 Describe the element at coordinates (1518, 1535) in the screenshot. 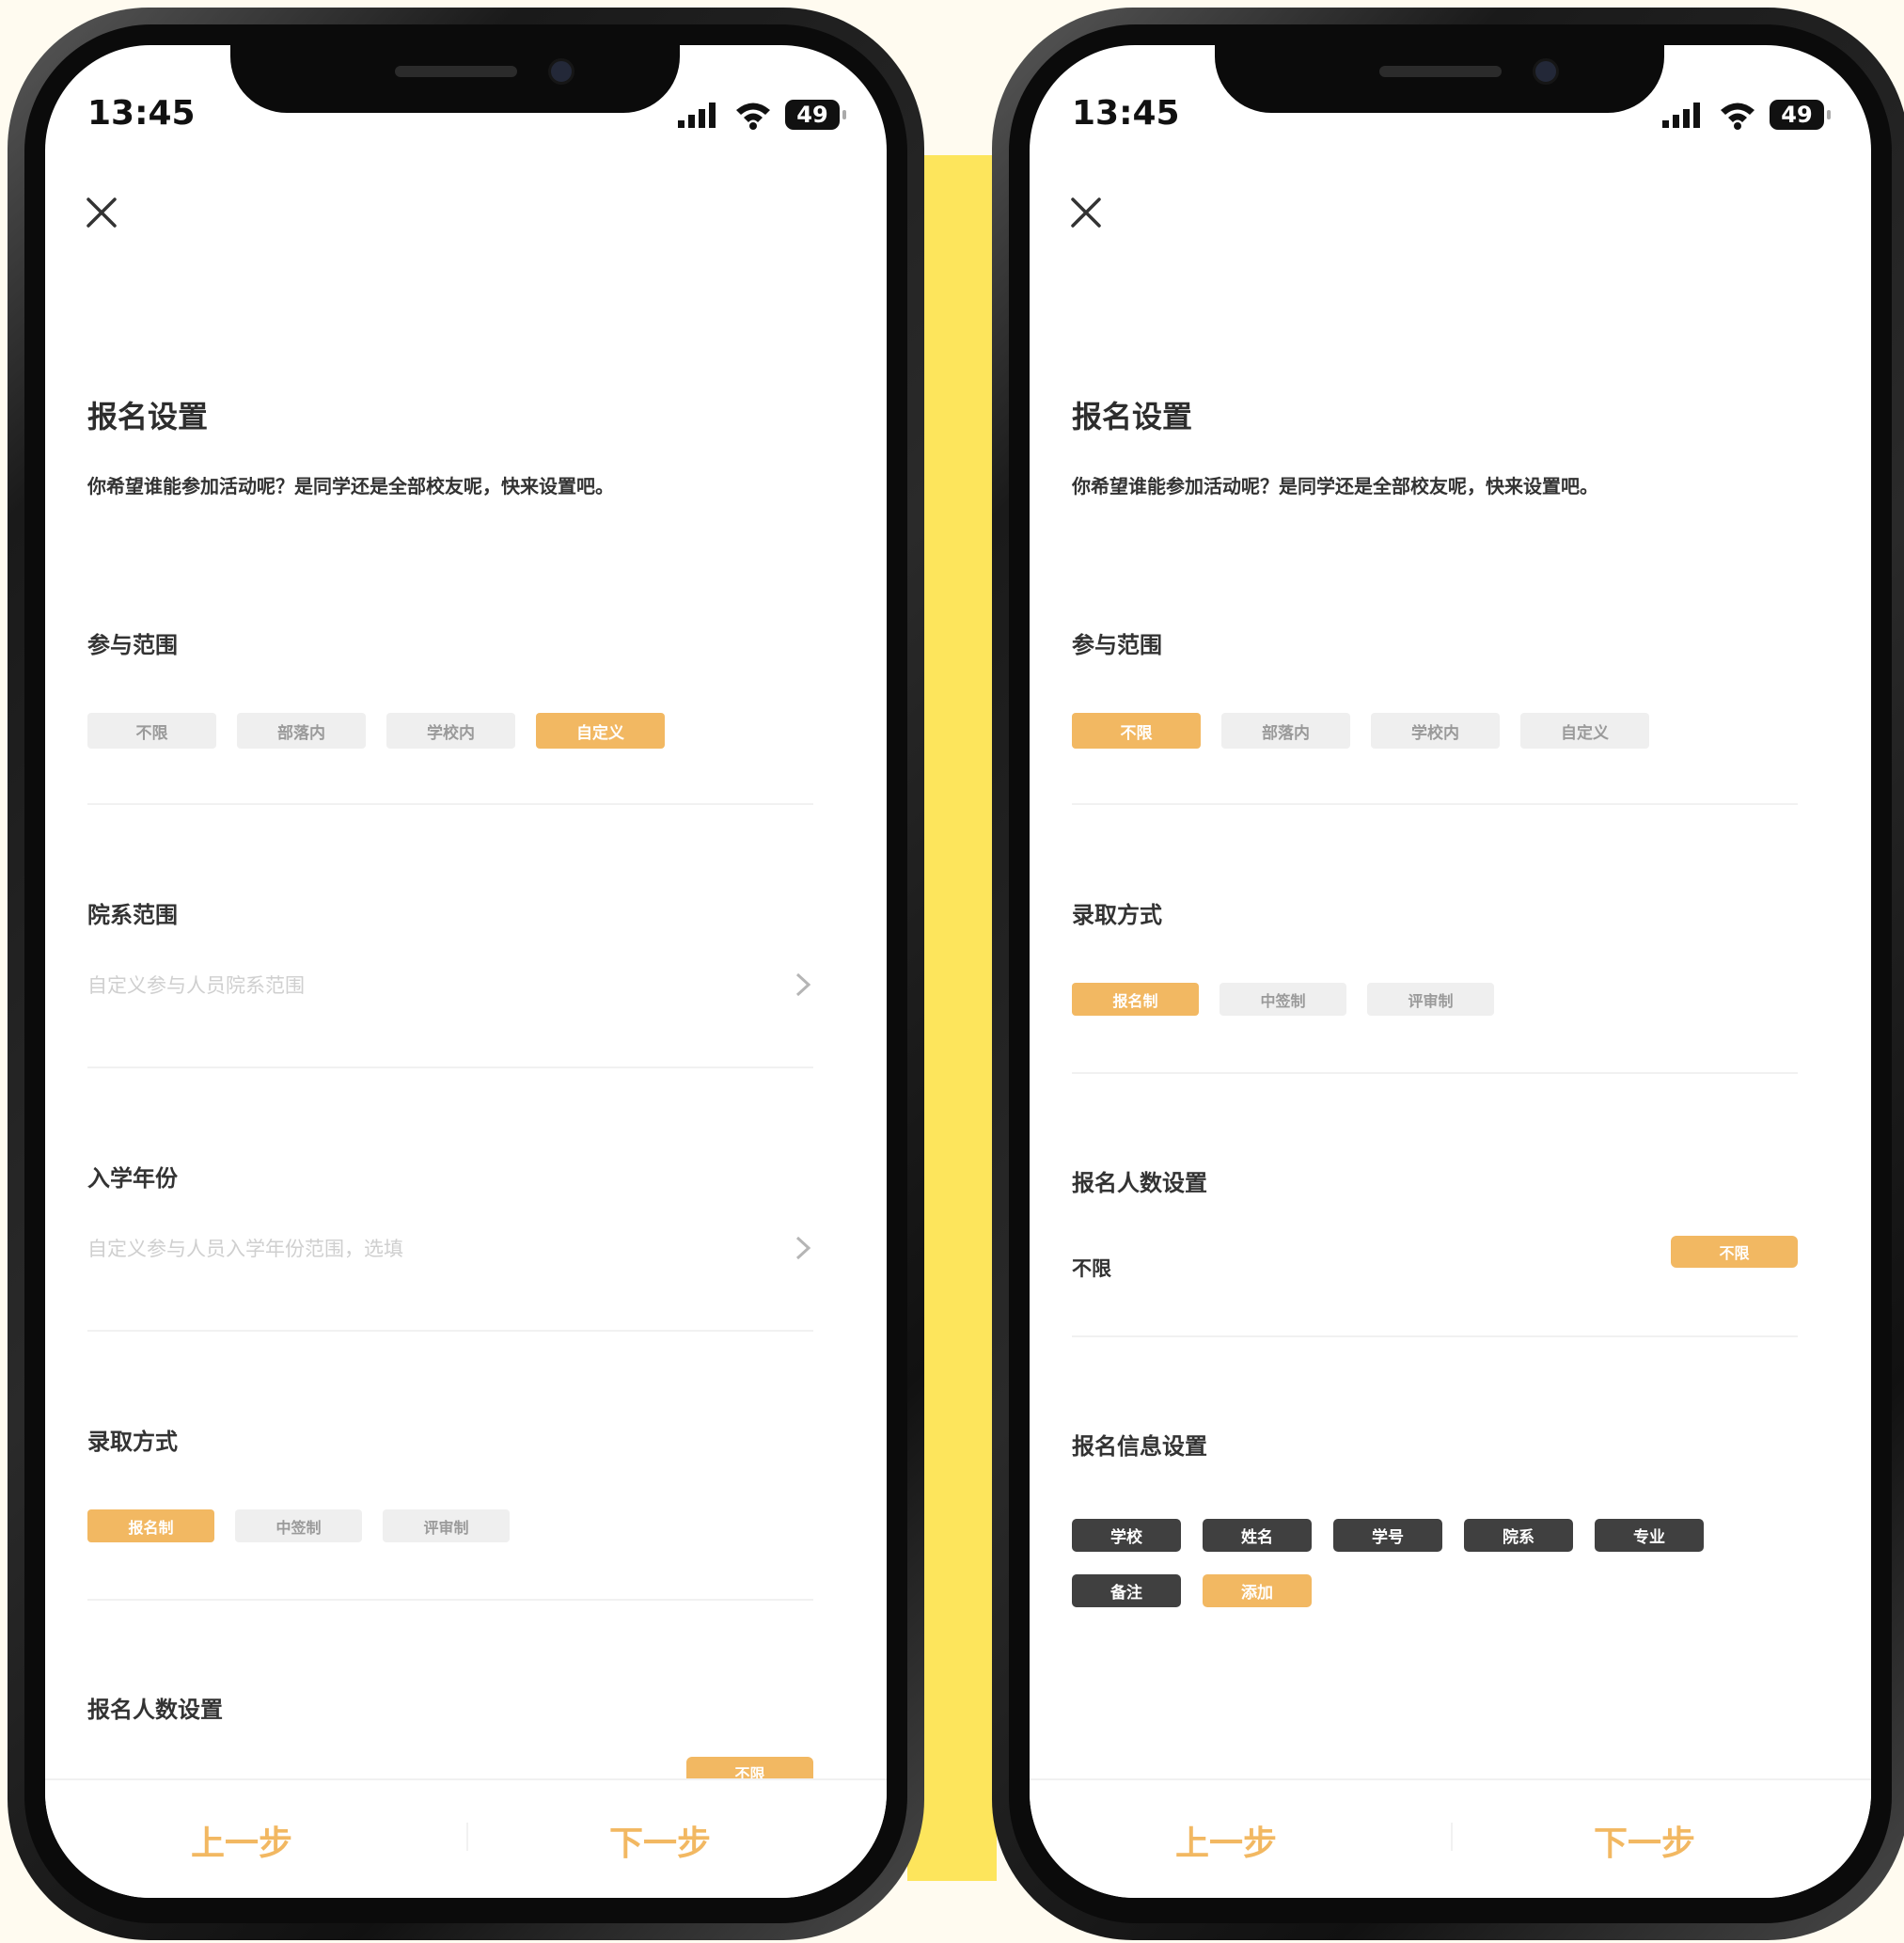

I see `info-tag-department: 院系` at that location.